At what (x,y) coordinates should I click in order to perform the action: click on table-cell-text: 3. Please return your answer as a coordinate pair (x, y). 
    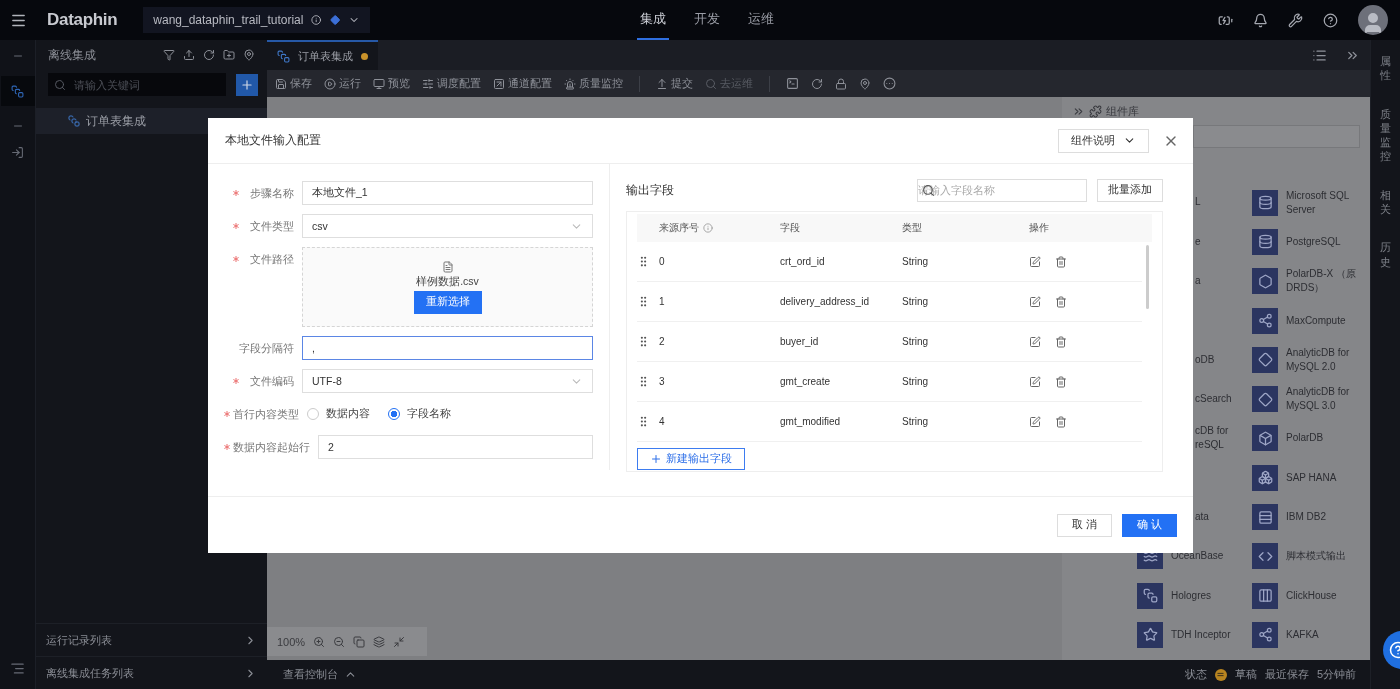
    Looking at the image, I should click on (662, 381).